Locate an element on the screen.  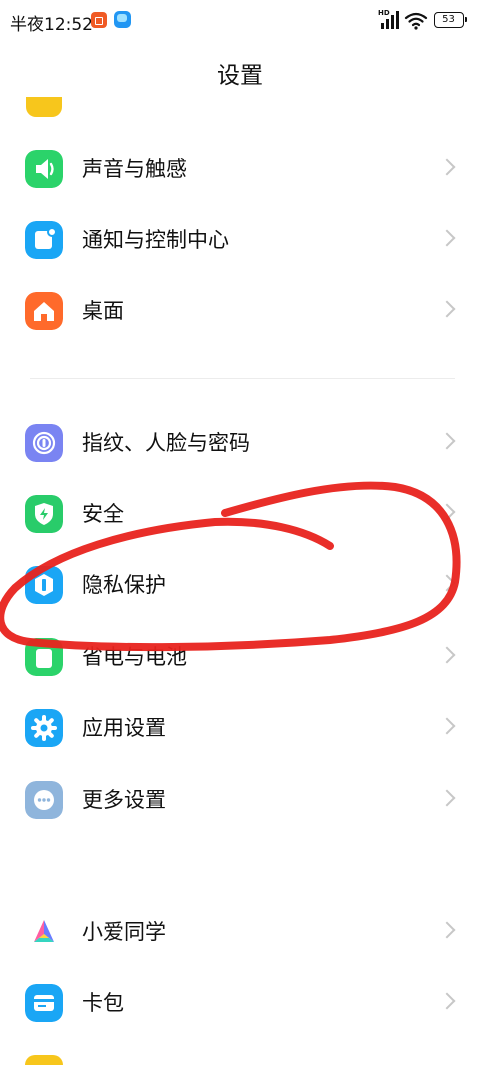
item-label: 省电与电池 is located at coordinates (134, 657).